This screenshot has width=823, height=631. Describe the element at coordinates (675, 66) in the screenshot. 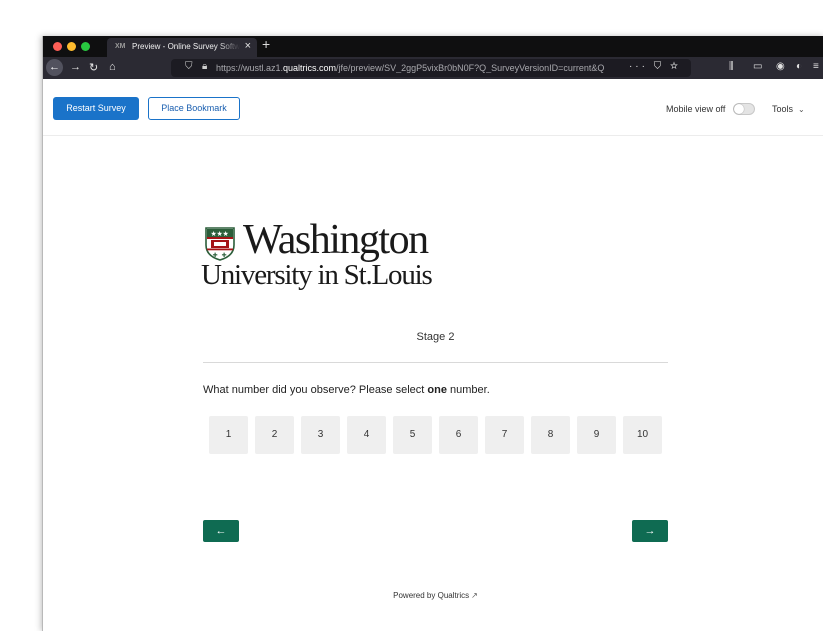

I see `bookmark-star-icon: ☆` at that location.